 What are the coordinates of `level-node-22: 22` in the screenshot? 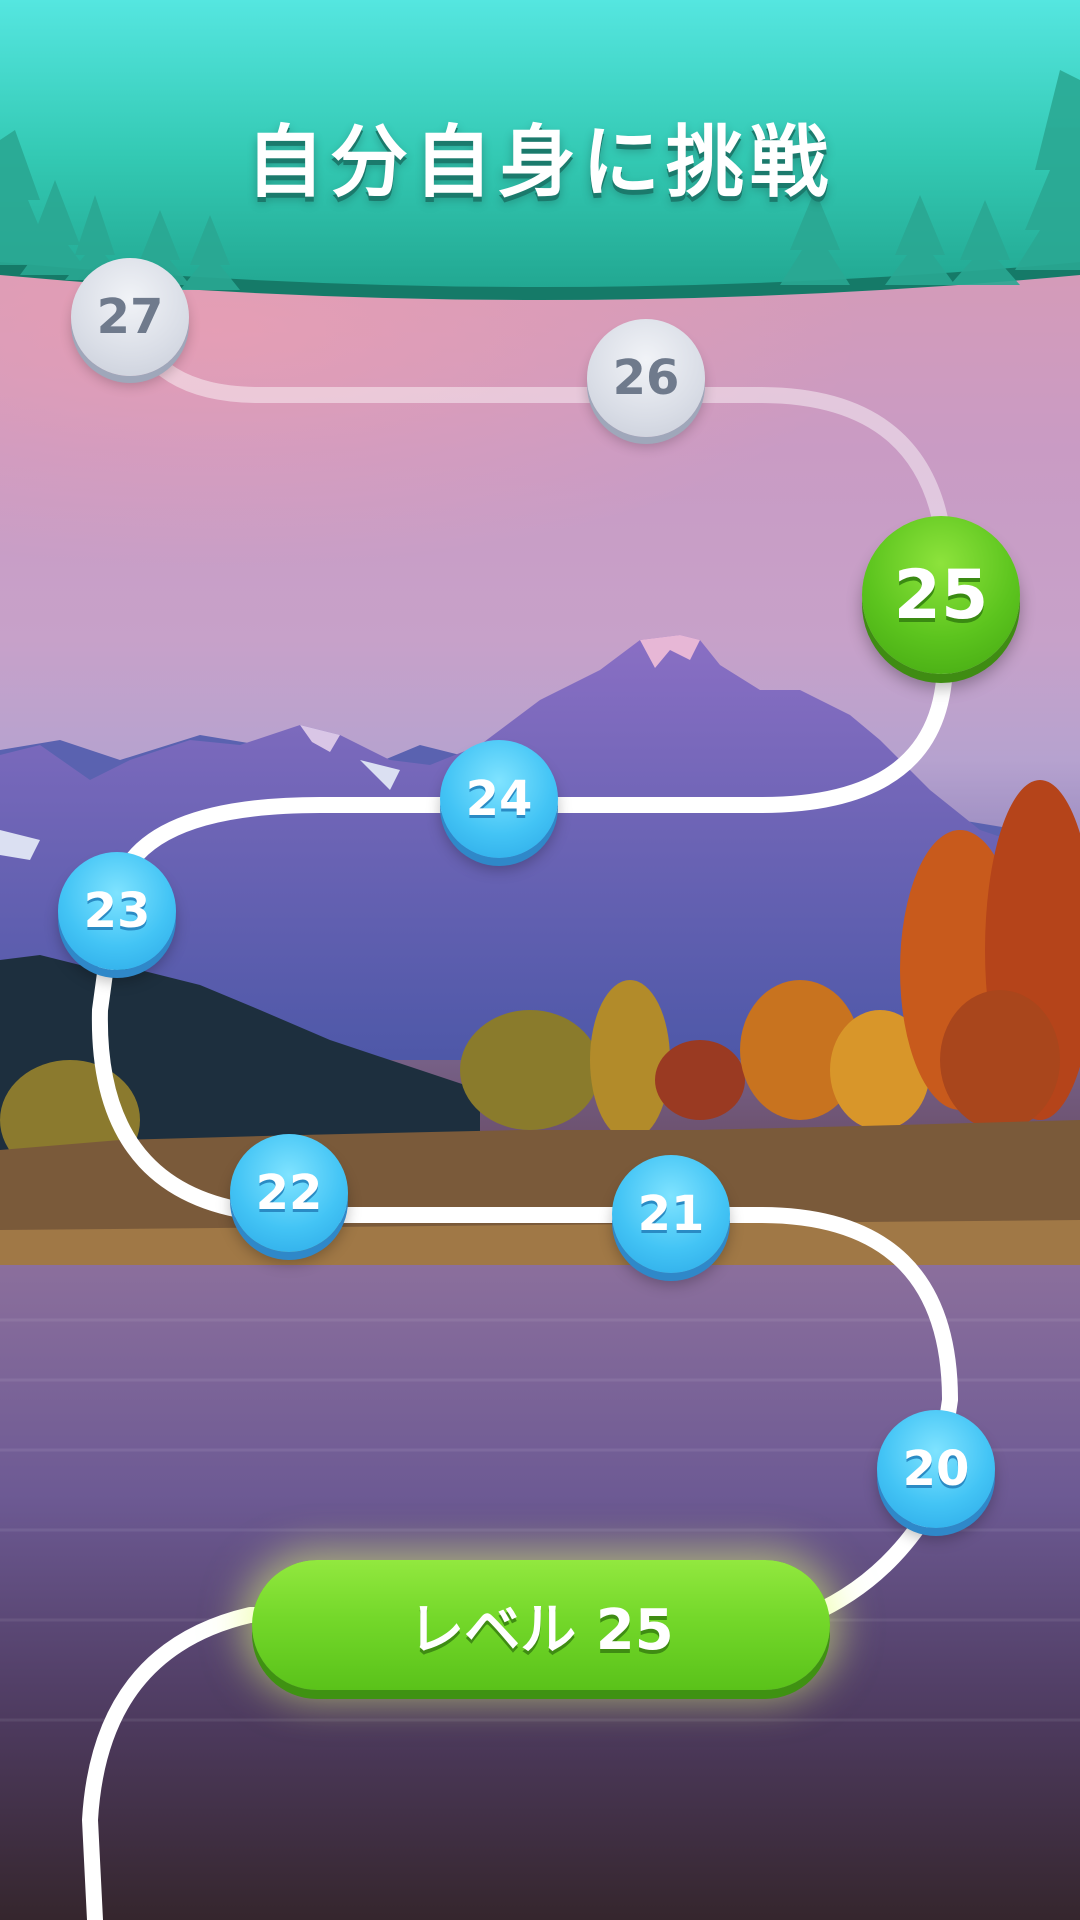 It's located at (289, 1193).